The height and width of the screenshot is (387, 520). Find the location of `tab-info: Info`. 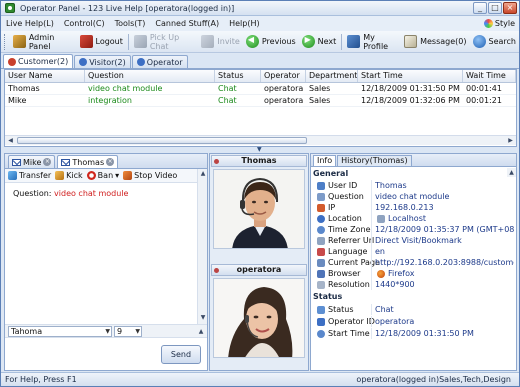

tab-info: Info is located at coordinates (325, 160).